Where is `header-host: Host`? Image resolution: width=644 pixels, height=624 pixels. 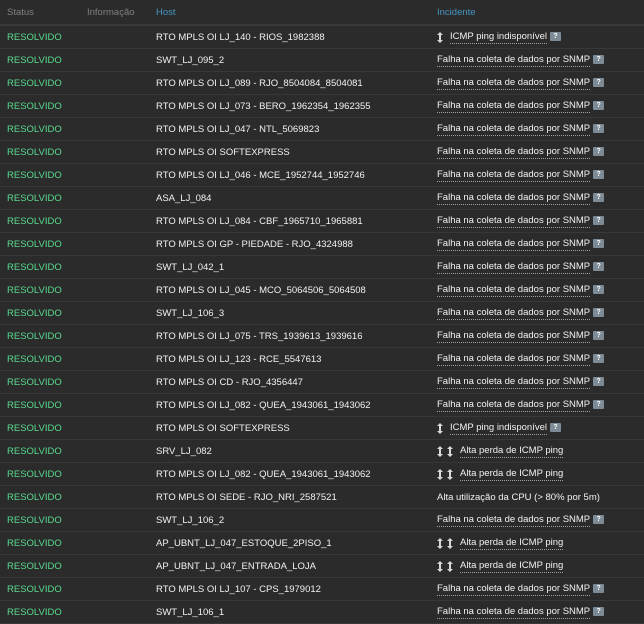 header-host: Host is located at coordinates (295, 12).